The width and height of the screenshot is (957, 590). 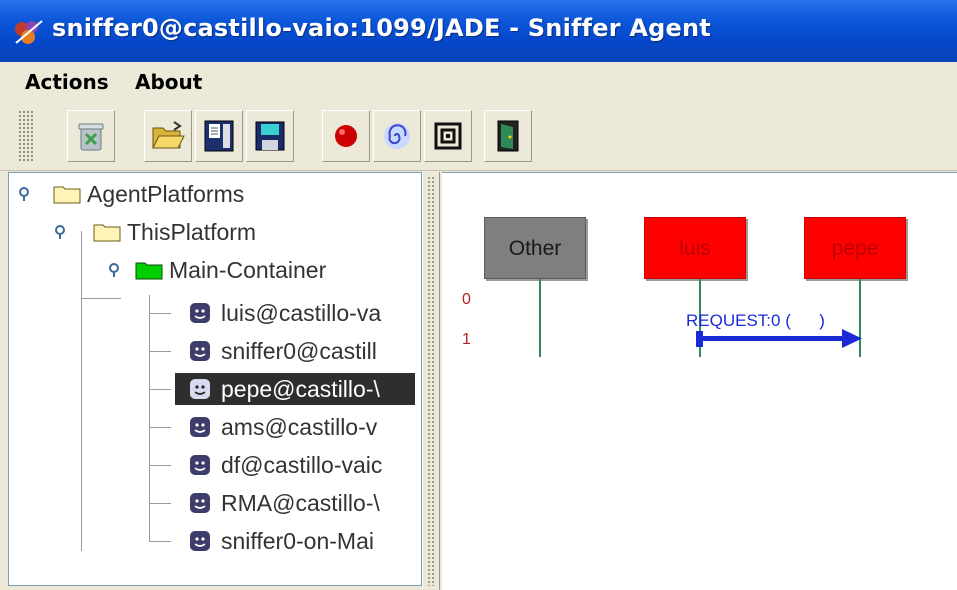 I want to click on sniff-agent-button, so click(x=397, y=136).